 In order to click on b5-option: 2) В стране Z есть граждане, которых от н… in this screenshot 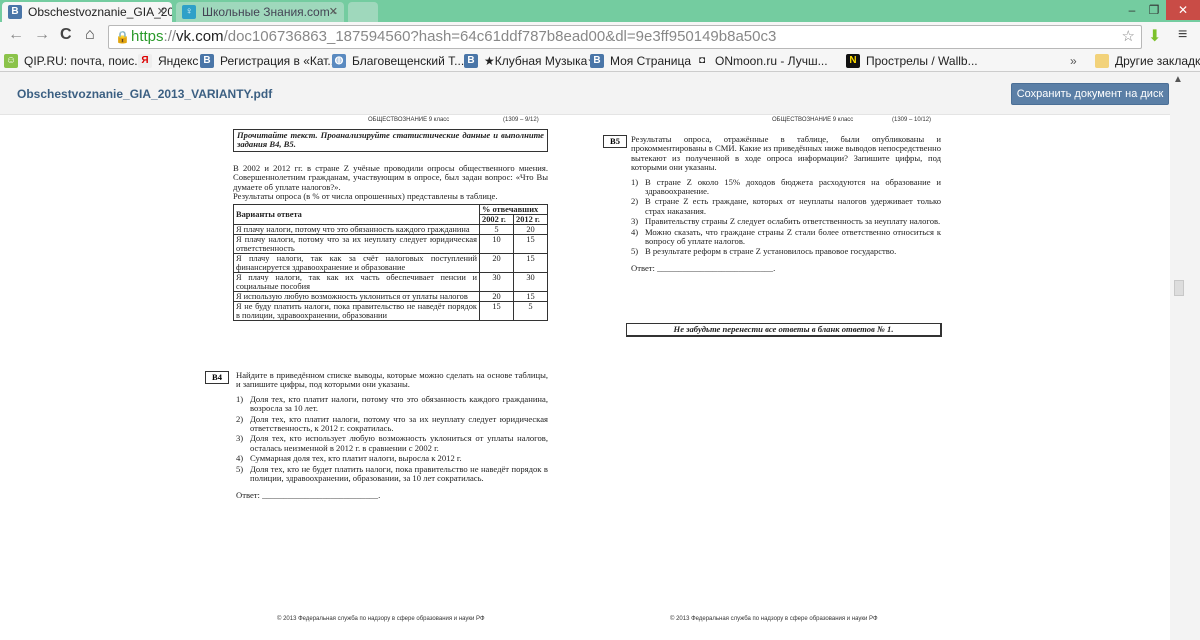, I will do `click(786, 206)`.